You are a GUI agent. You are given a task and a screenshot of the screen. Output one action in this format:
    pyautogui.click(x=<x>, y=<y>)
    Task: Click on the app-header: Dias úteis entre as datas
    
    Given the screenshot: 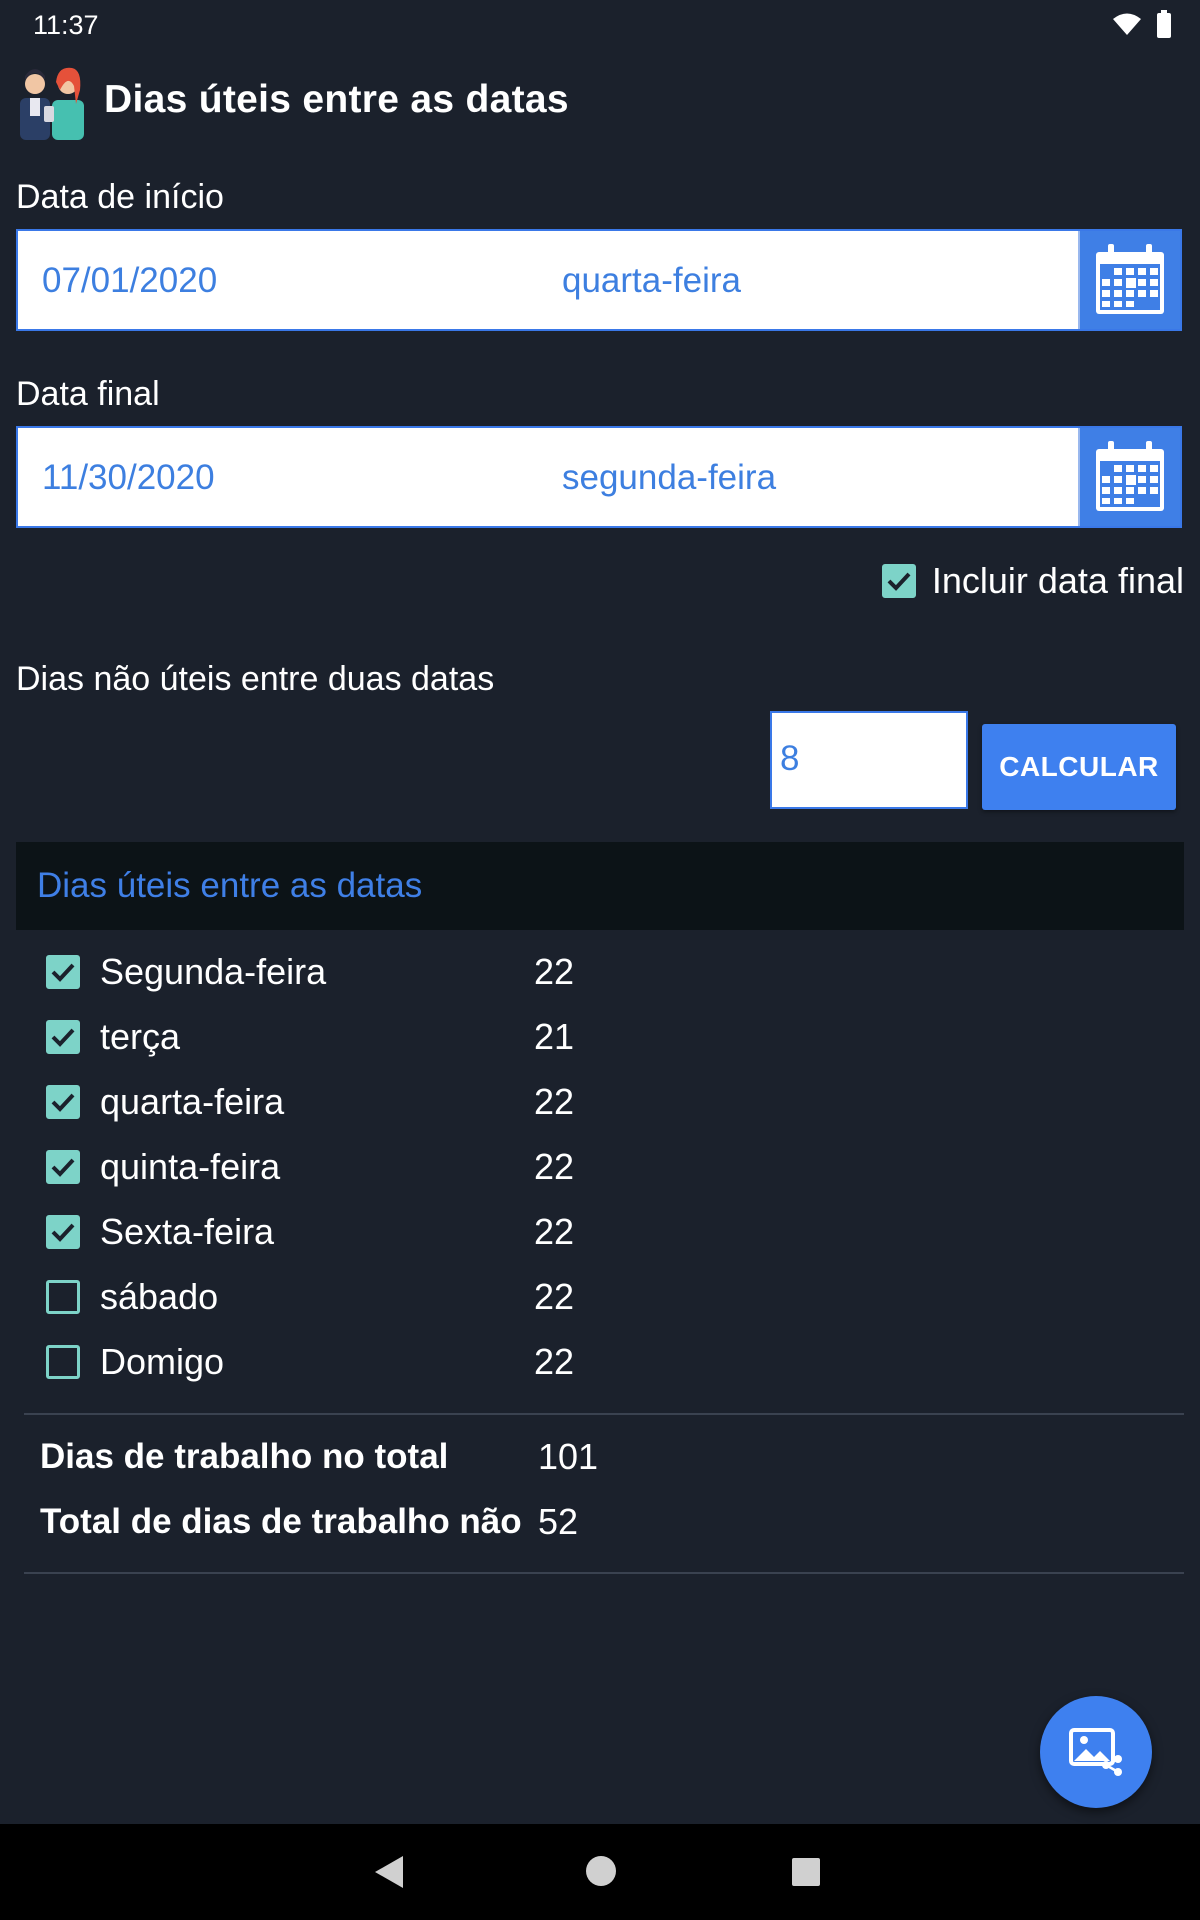 What is the action you would take?
    pyautogui.click(x=292, y=100)
    